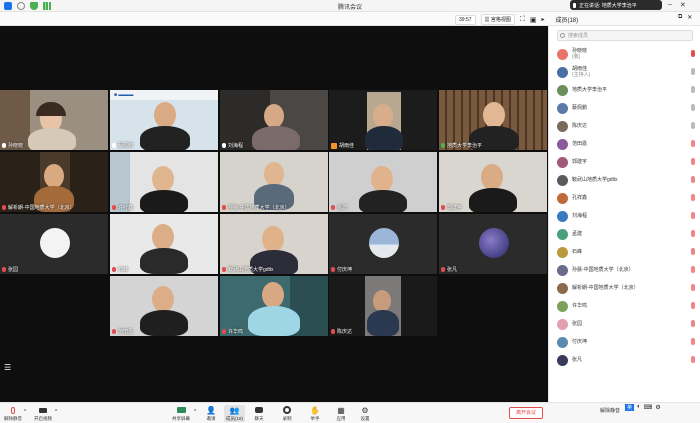  What do you see at coordinates (624, 270) in the screenshot?
I see `participant-row: 孙晨-中国地质大学（北京）` at bounding box center [624, 270].